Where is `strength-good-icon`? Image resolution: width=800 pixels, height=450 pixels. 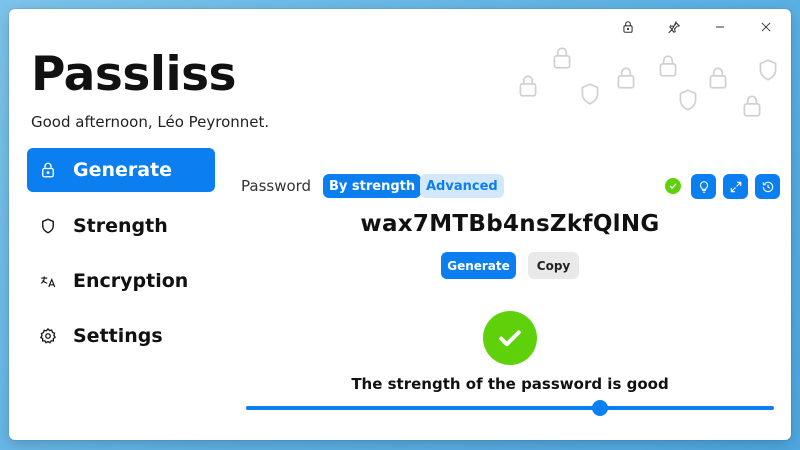
strength-good-icon is located at coordinates (510, 338).